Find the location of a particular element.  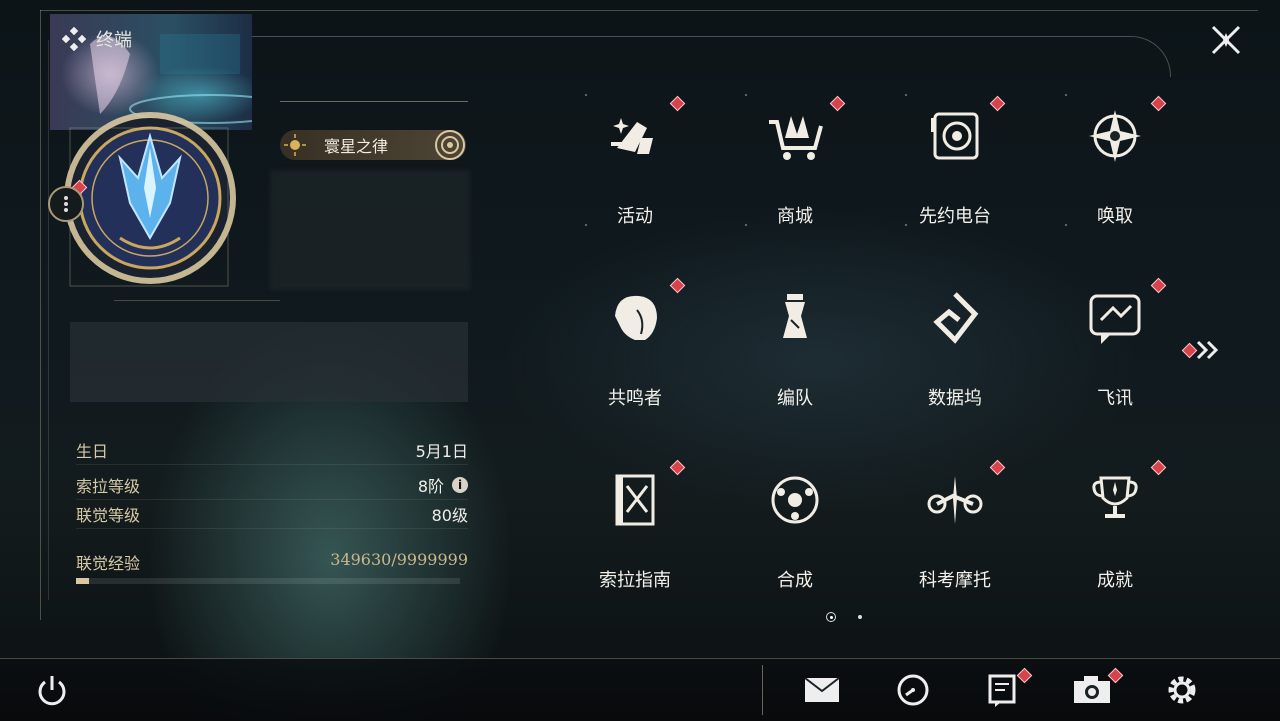

menu-label: 数据坞 is located at coordinates (955, 398).